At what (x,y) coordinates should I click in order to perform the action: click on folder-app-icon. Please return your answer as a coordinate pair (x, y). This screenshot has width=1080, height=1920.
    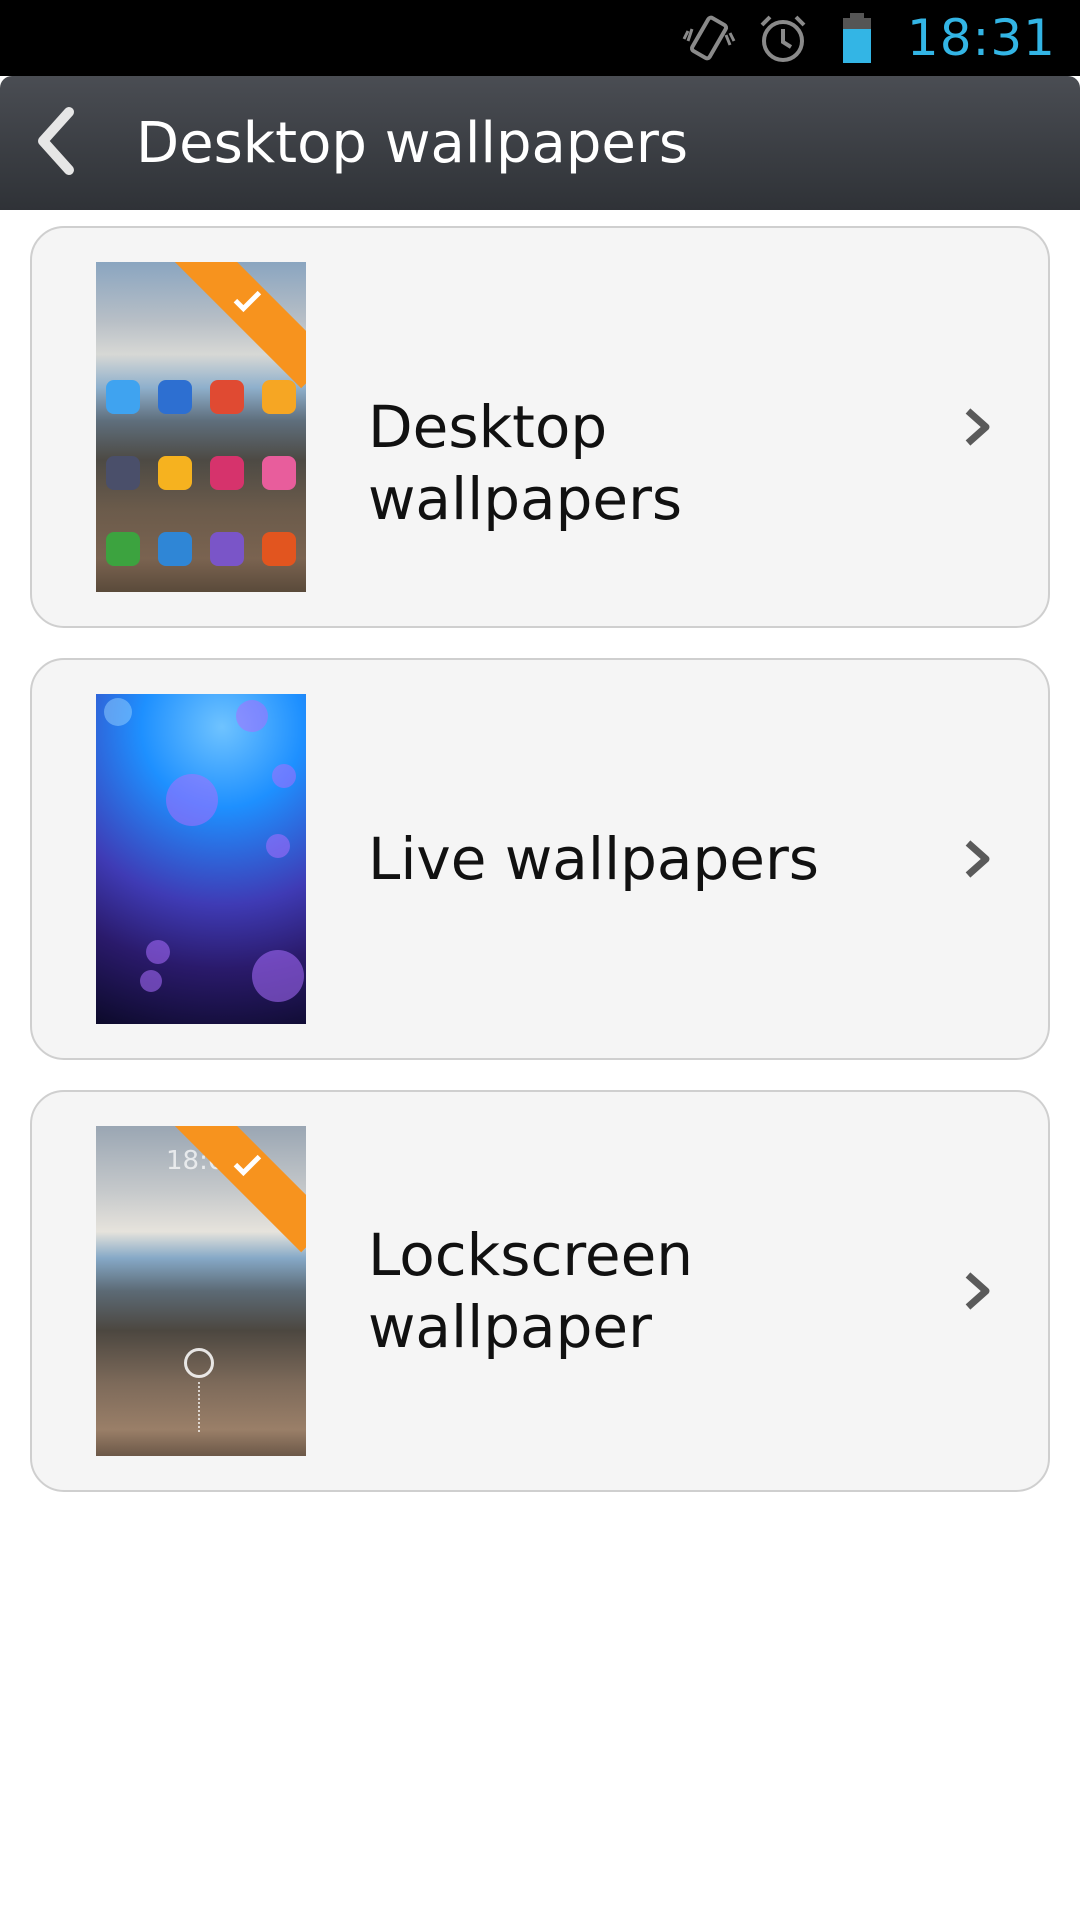
    Looking at the image, I should click on (279, 397).